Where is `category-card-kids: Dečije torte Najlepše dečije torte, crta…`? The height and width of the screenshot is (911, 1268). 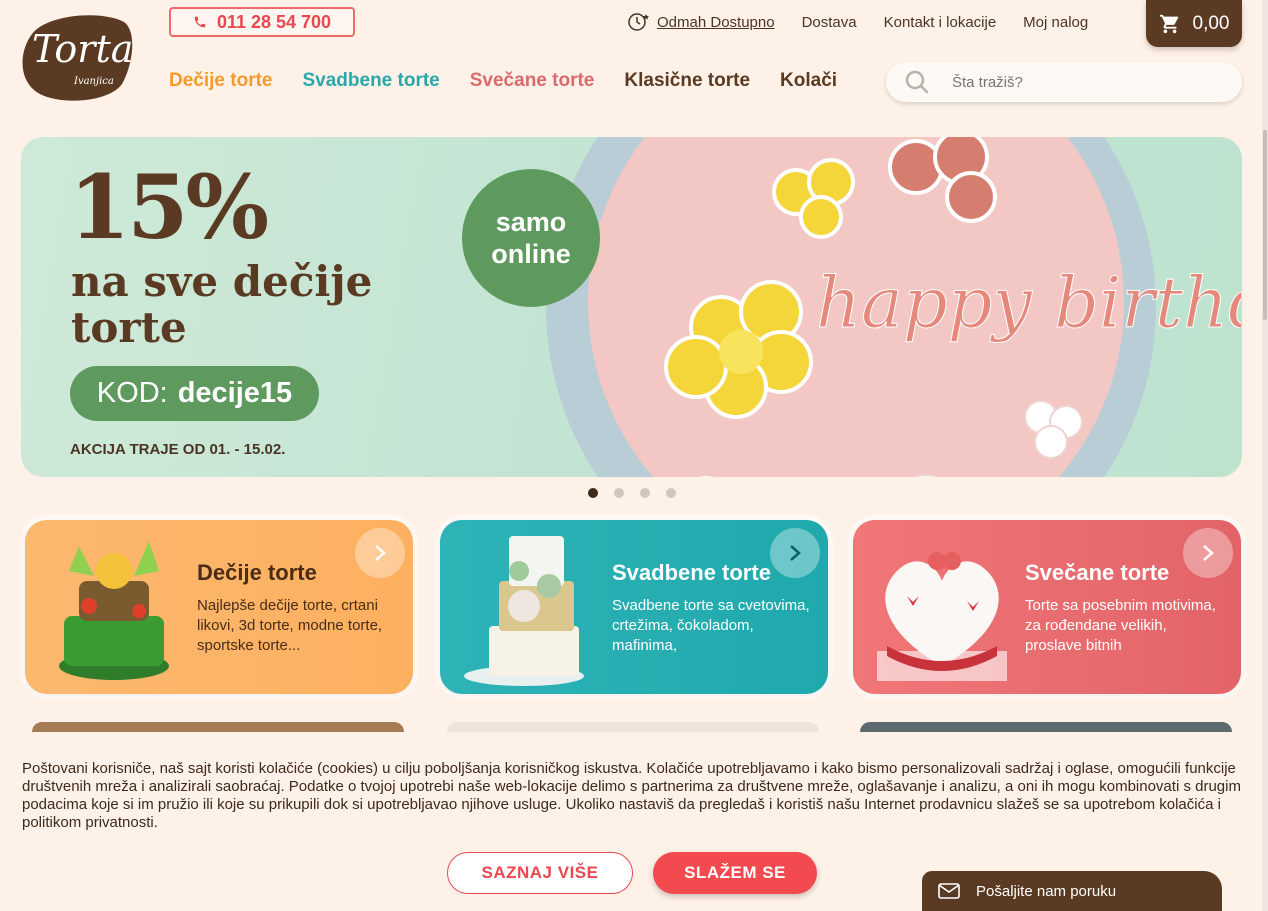
category-card-kids: Dečije torte Najlepše dečije torte, crta… is located at coordinates (219, 607).